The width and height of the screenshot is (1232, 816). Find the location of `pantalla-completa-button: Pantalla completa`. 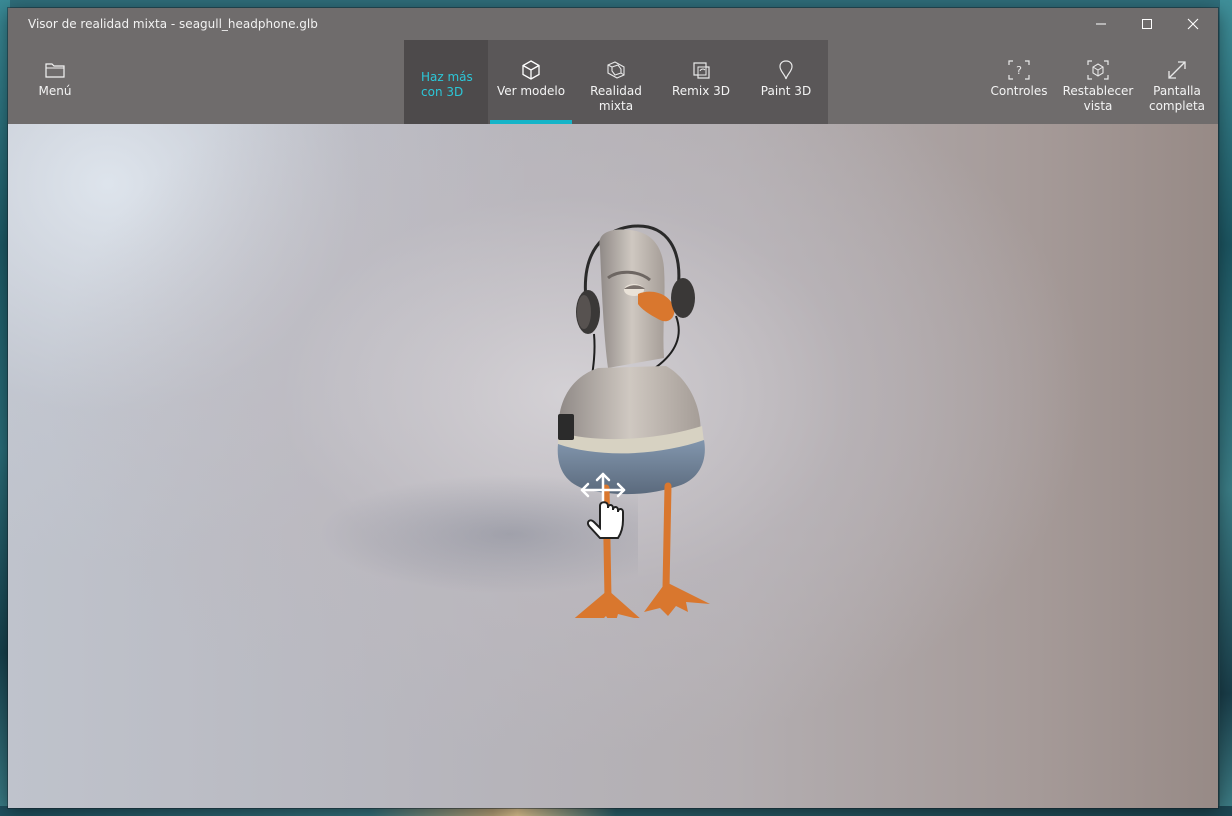

pantalla-completa-button: Pantalla completa is located at coordinates (1177, 82).